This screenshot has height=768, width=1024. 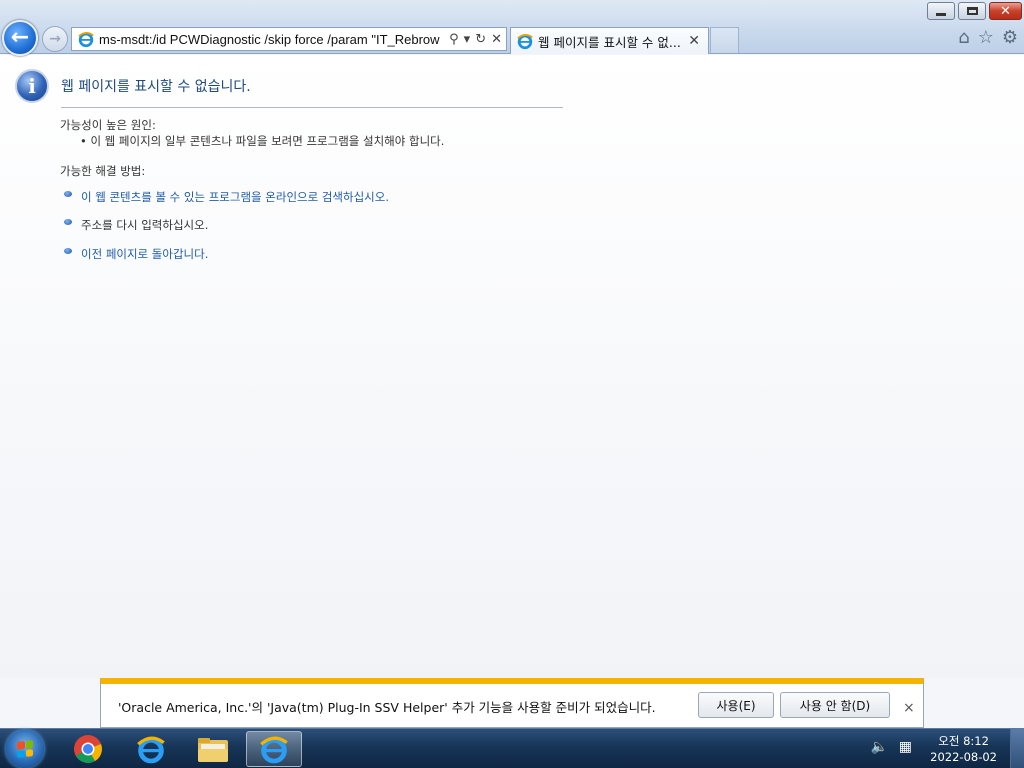 I want to click on speaker-icon: 🔈, so click(x=879, y=747).